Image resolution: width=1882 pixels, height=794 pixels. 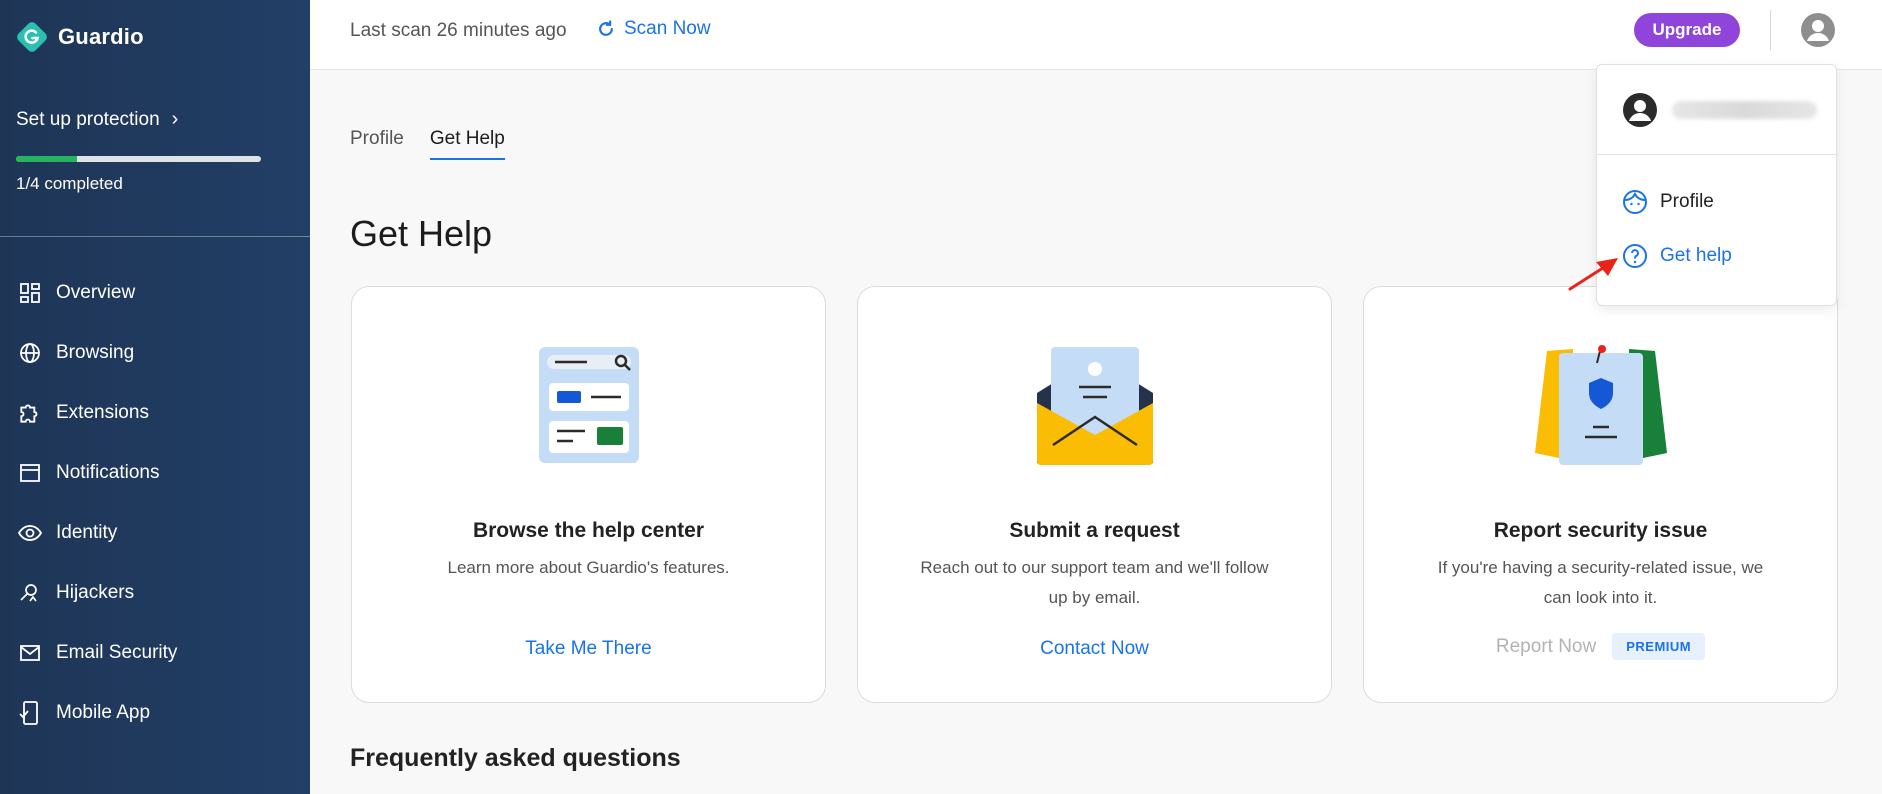 I want to click on topbar-divider, so click(x=1770, y=30).